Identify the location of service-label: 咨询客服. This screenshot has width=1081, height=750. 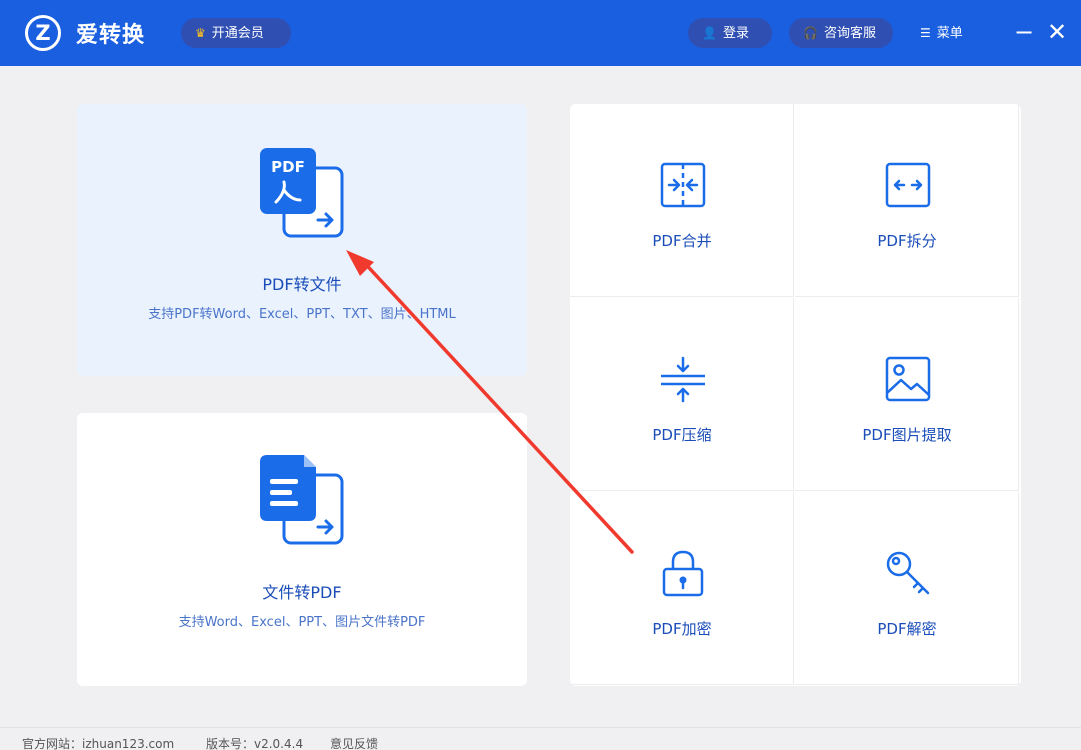
(849, 33).